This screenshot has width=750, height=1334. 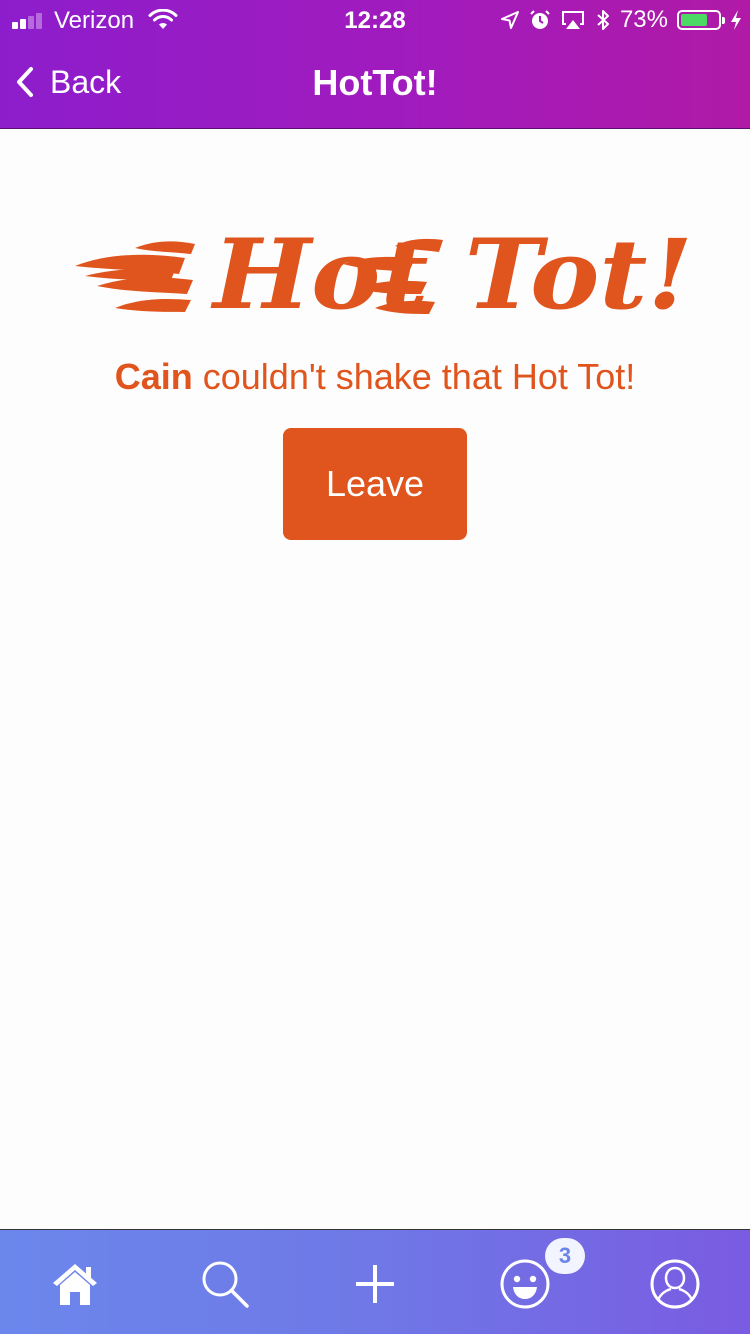 I want to click on tab-bar: 3, so click(x=375, y=1281).